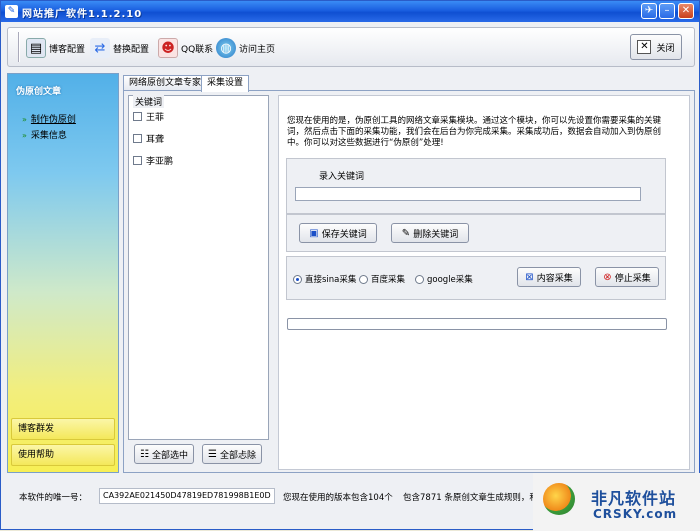 The image size is (700, 531). I want to click on visit-homepage-label: 访问主页, so click(257, 49).